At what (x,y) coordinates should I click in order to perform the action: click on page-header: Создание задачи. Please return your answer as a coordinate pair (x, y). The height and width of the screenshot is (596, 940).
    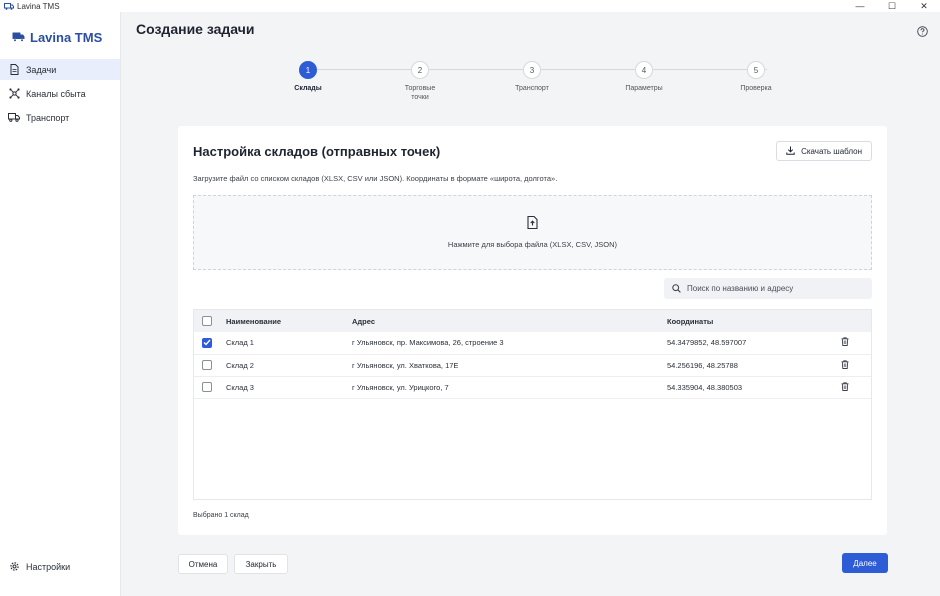
    Looking at the image, I should click on (530, 29).